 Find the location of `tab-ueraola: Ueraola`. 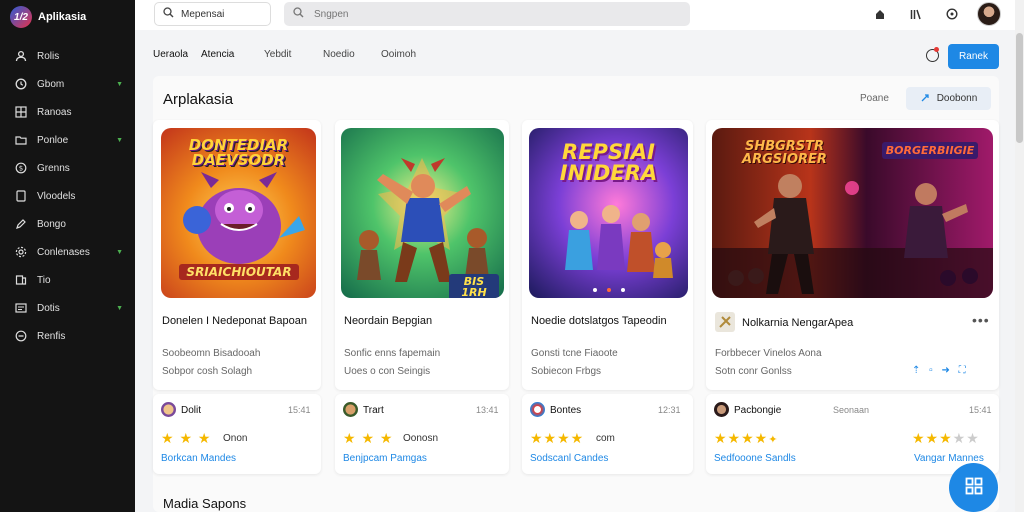

tab-ueraola: Ueraola is located at coordinates (170, 54).